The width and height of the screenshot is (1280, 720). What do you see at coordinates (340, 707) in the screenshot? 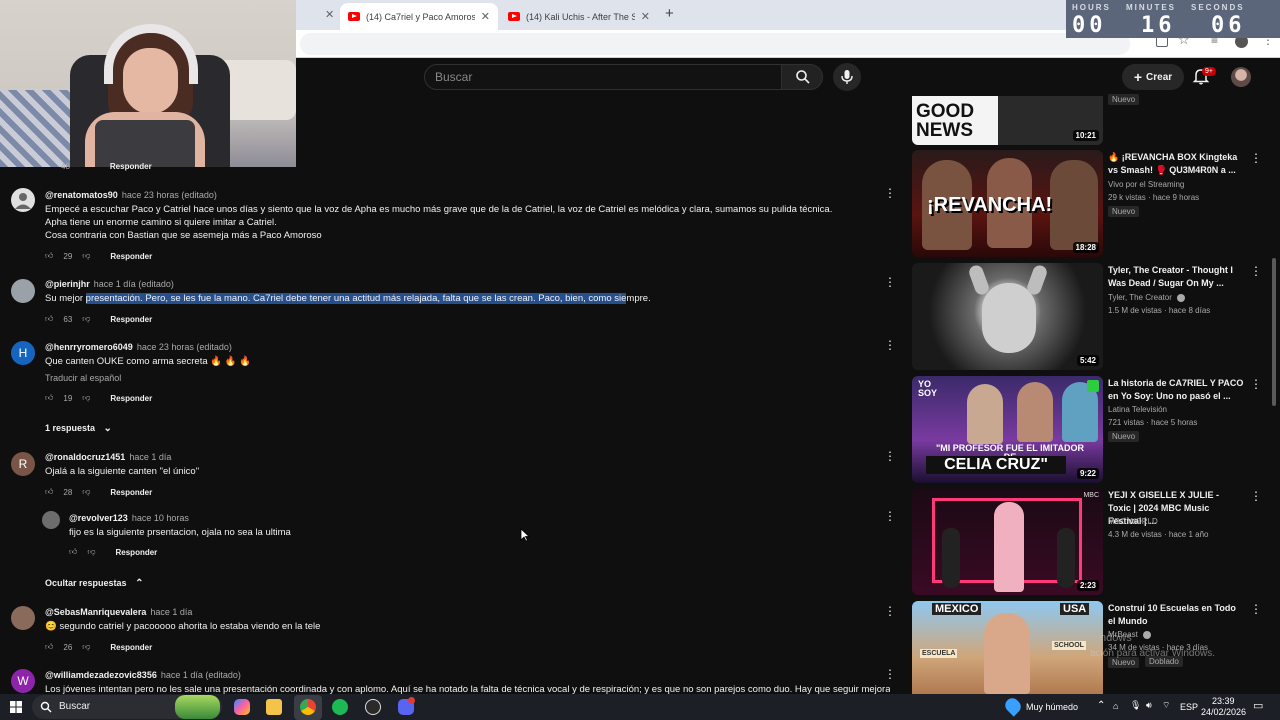
I see `spotify-icon` at bounding box center [340, 707].